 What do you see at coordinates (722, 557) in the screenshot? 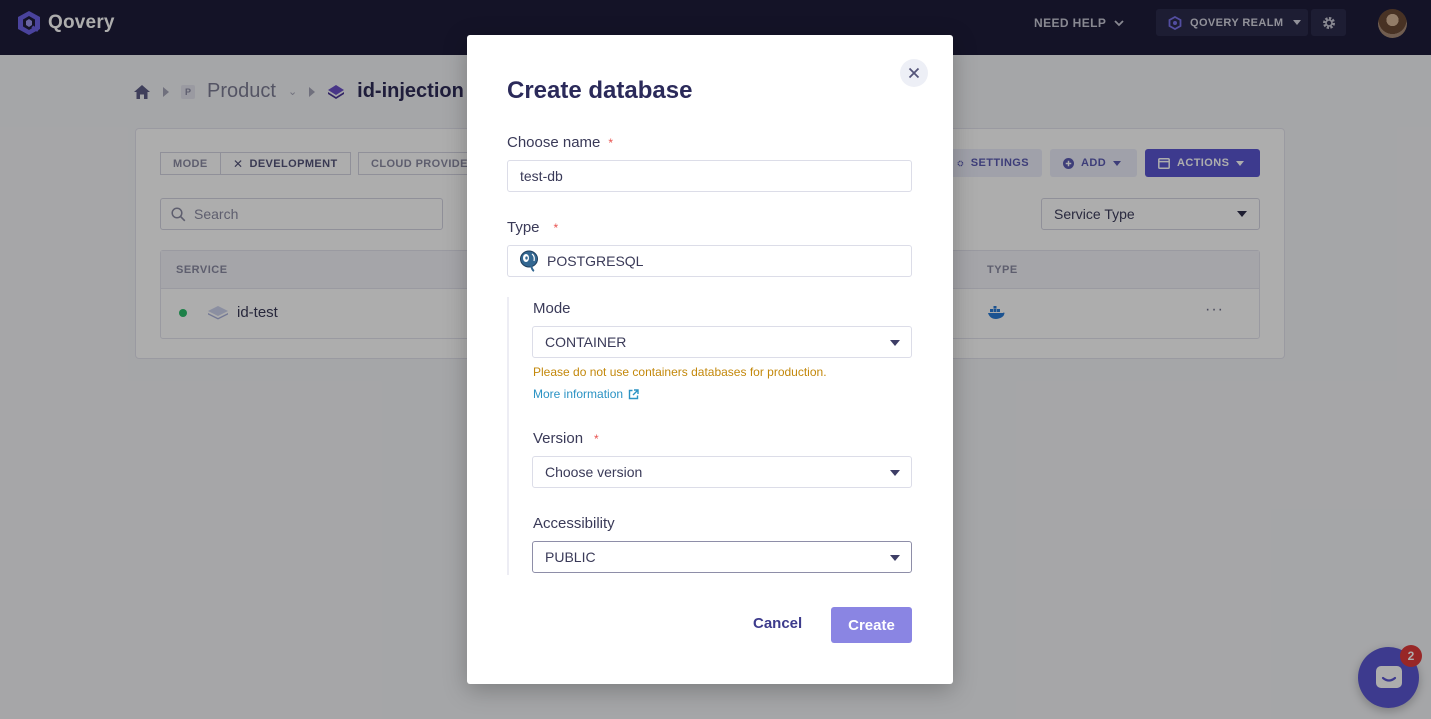
I see `accessibility-select: PUBLIC` at bounding box center [722, 557].